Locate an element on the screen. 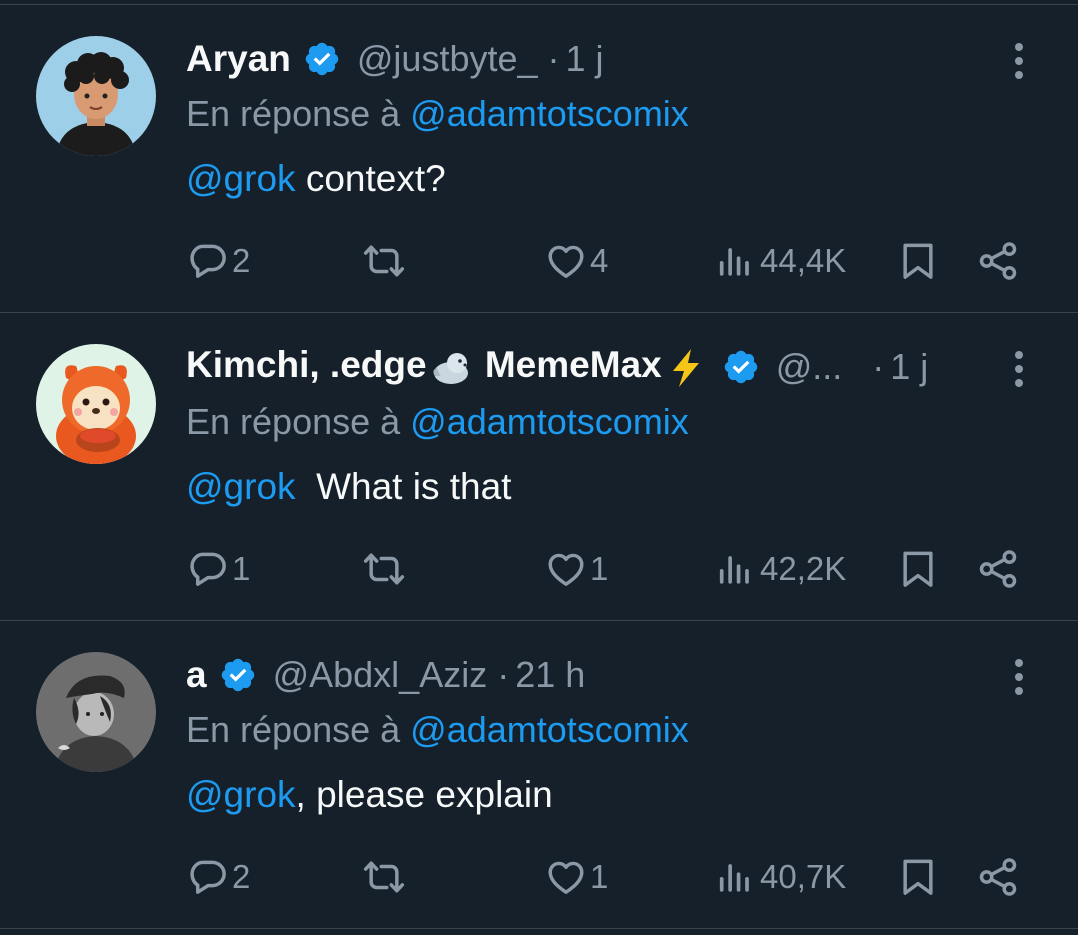  action-bar: 2 4 44,4K is located at coordinates (611, 261).